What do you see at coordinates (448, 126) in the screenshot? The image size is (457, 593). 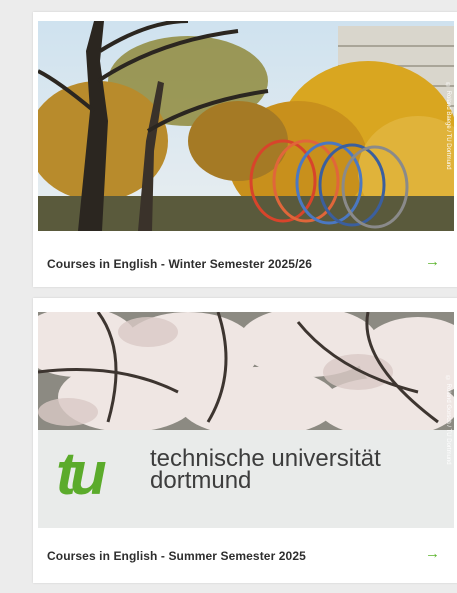 I see `photo-credit: © Roland Baege / TU Dortmund` at bounding box center [448, 126].